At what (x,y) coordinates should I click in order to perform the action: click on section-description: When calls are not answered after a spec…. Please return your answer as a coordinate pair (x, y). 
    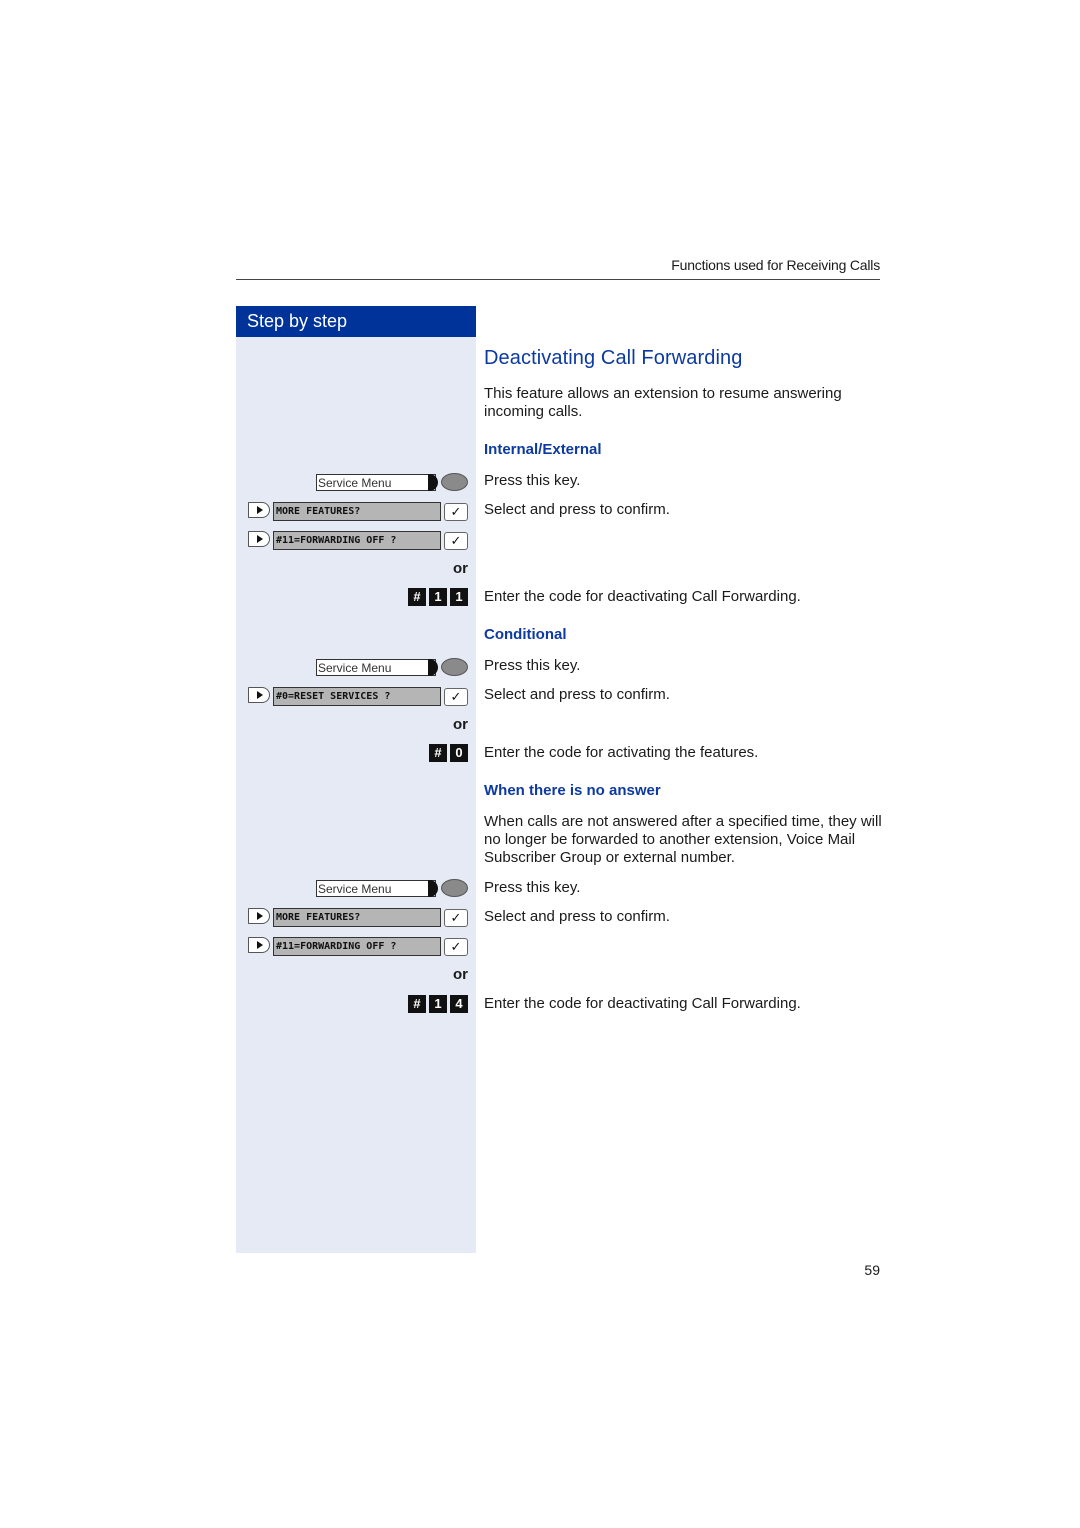
    Looking at the image, I should click on (683, 839).